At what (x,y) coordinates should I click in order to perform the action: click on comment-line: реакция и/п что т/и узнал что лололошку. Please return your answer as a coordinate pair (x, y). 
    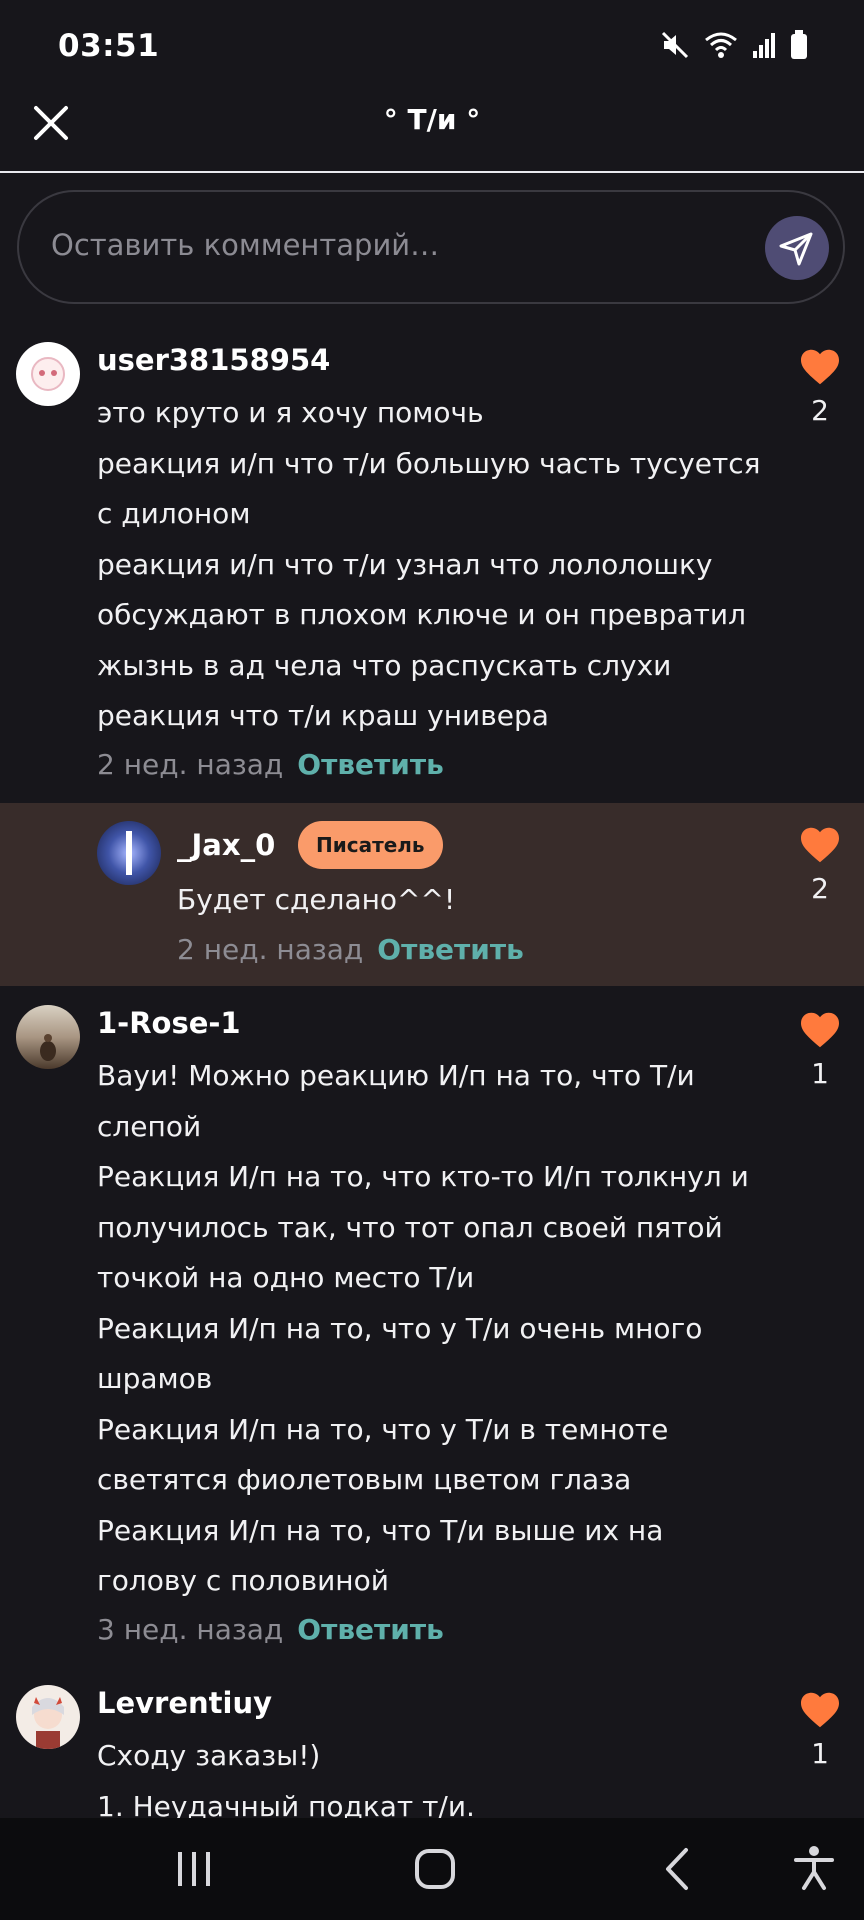
    Looking at the image, I should click on (405, 564).